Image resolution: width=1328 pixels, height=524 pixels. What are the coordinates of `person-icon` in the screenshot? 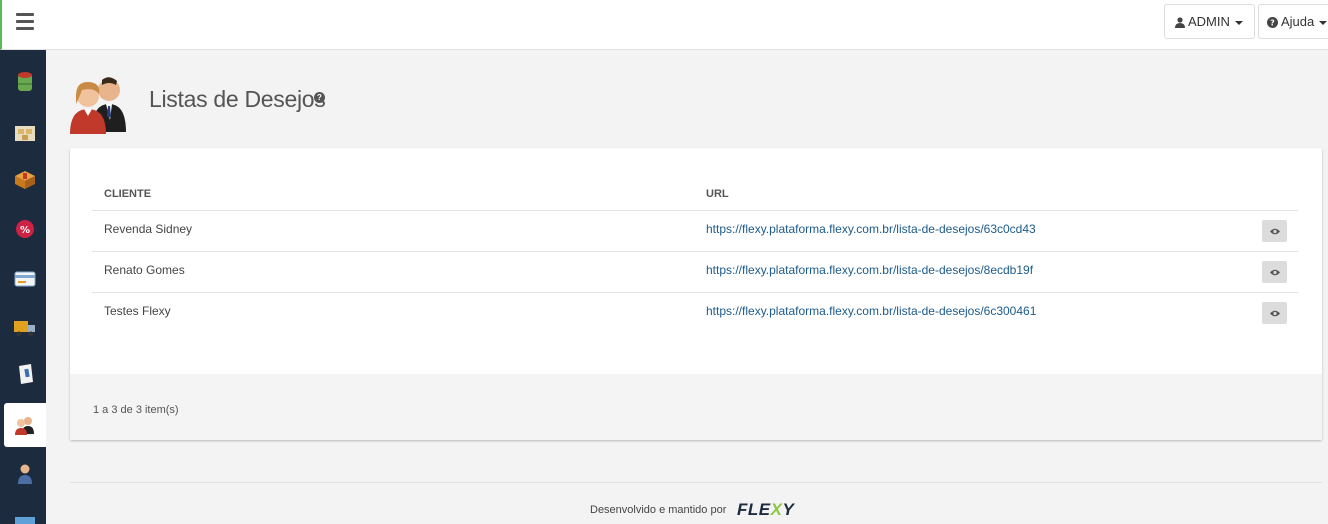 It's located at (25, 474).